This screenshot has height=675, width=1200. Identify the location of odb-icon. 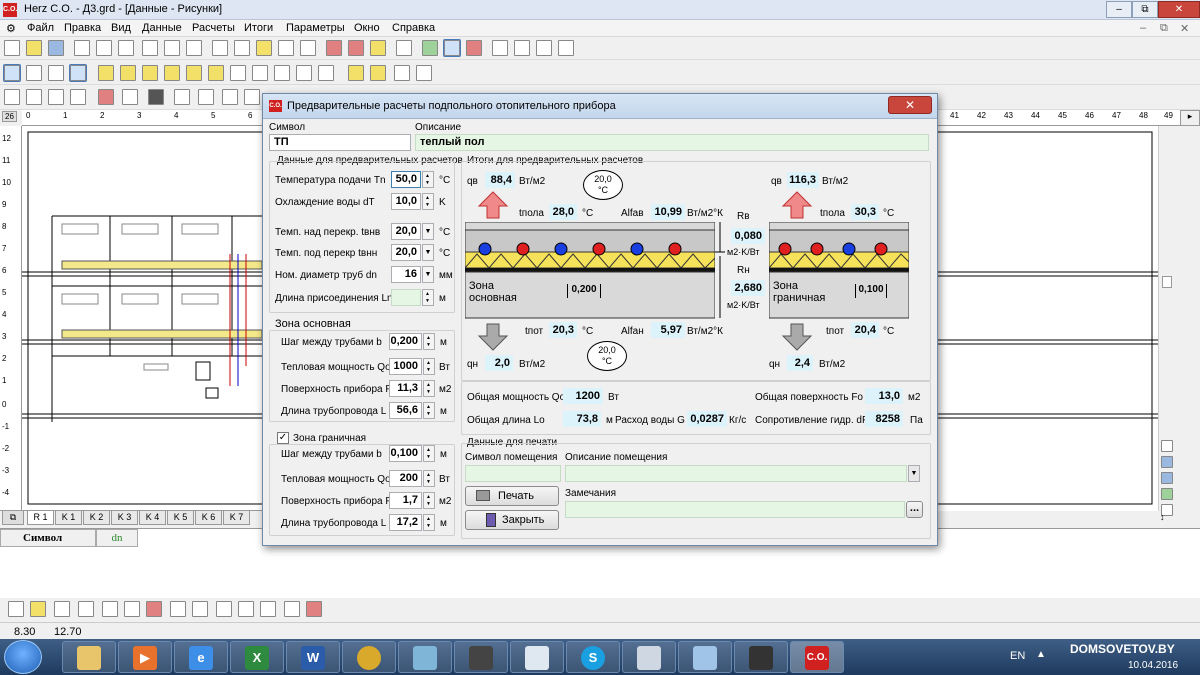
(402, 73).